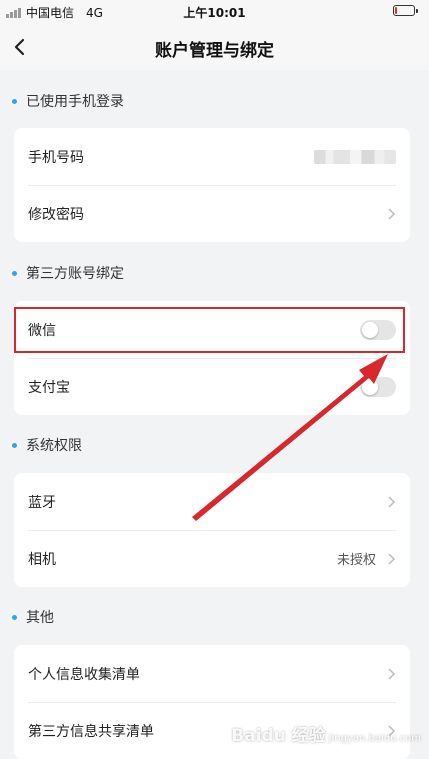 The image size is (429, 759). I want to click on row-label: 第三方信息共享清单, so click(91, 731).